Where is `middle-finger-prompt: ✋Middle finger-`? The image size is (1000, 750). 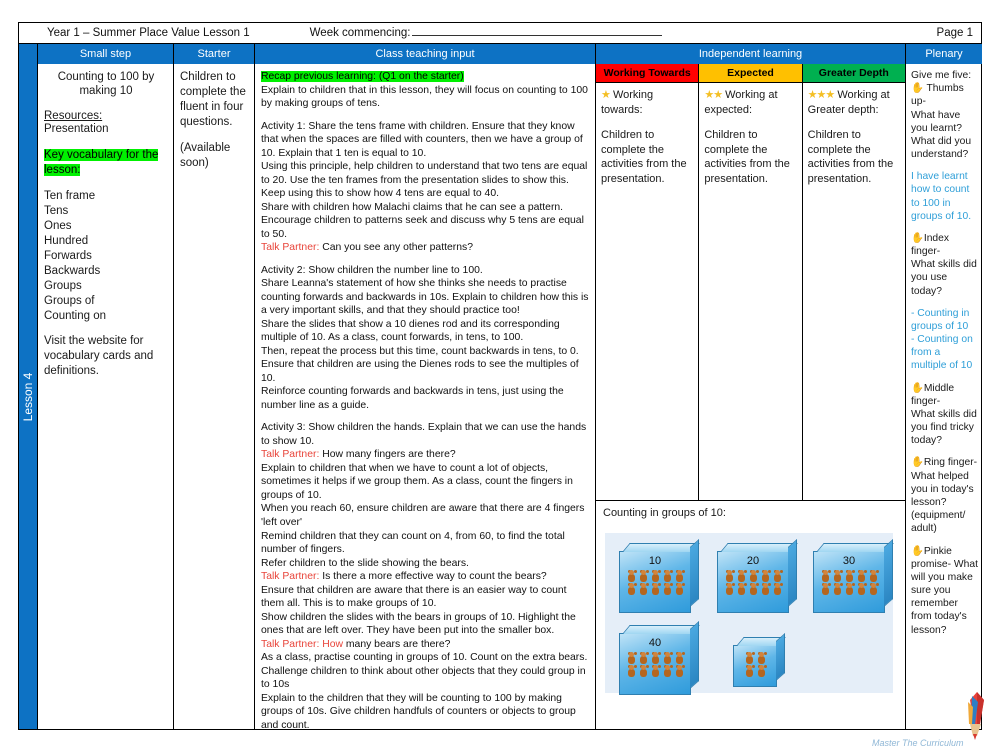 middle-finger-prompt: ✋Middle finger- is located at coordinates (933, 394).